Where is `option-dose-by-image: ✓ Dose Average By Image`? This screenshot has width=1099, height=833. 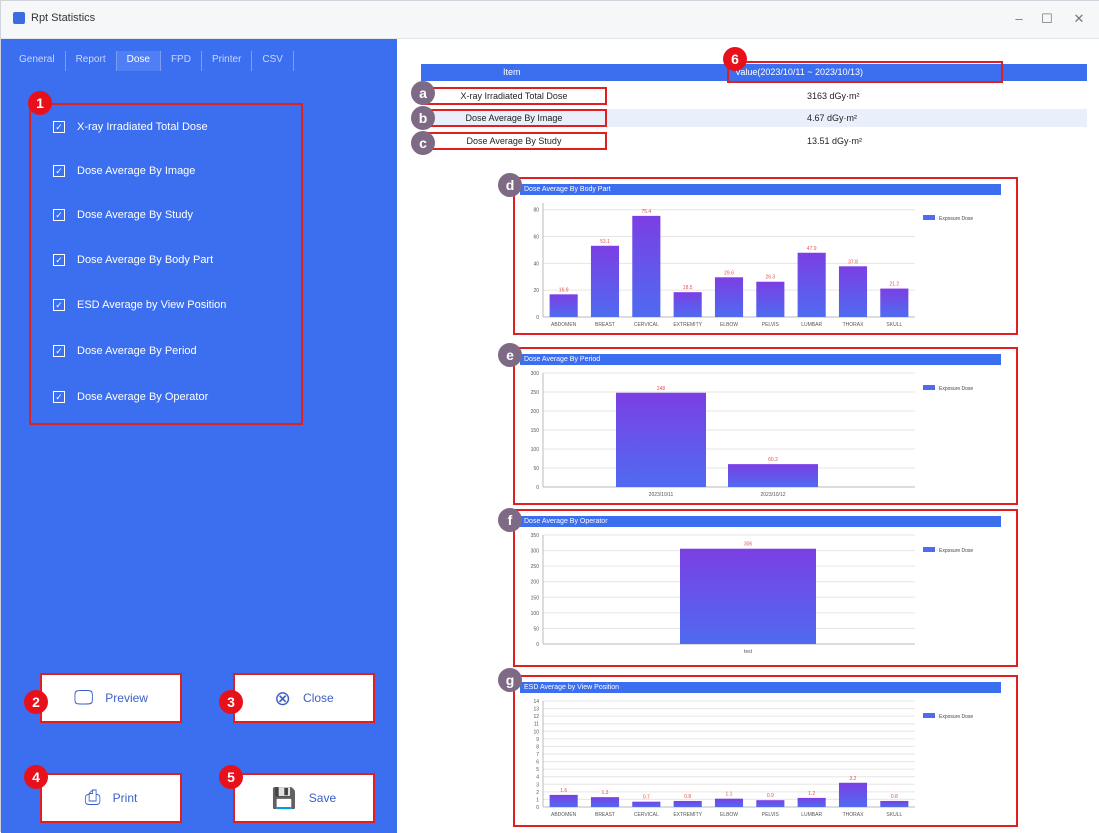
option-dose-by-image: ✓ Dose Average By Image is located at coordinates (124, 171).